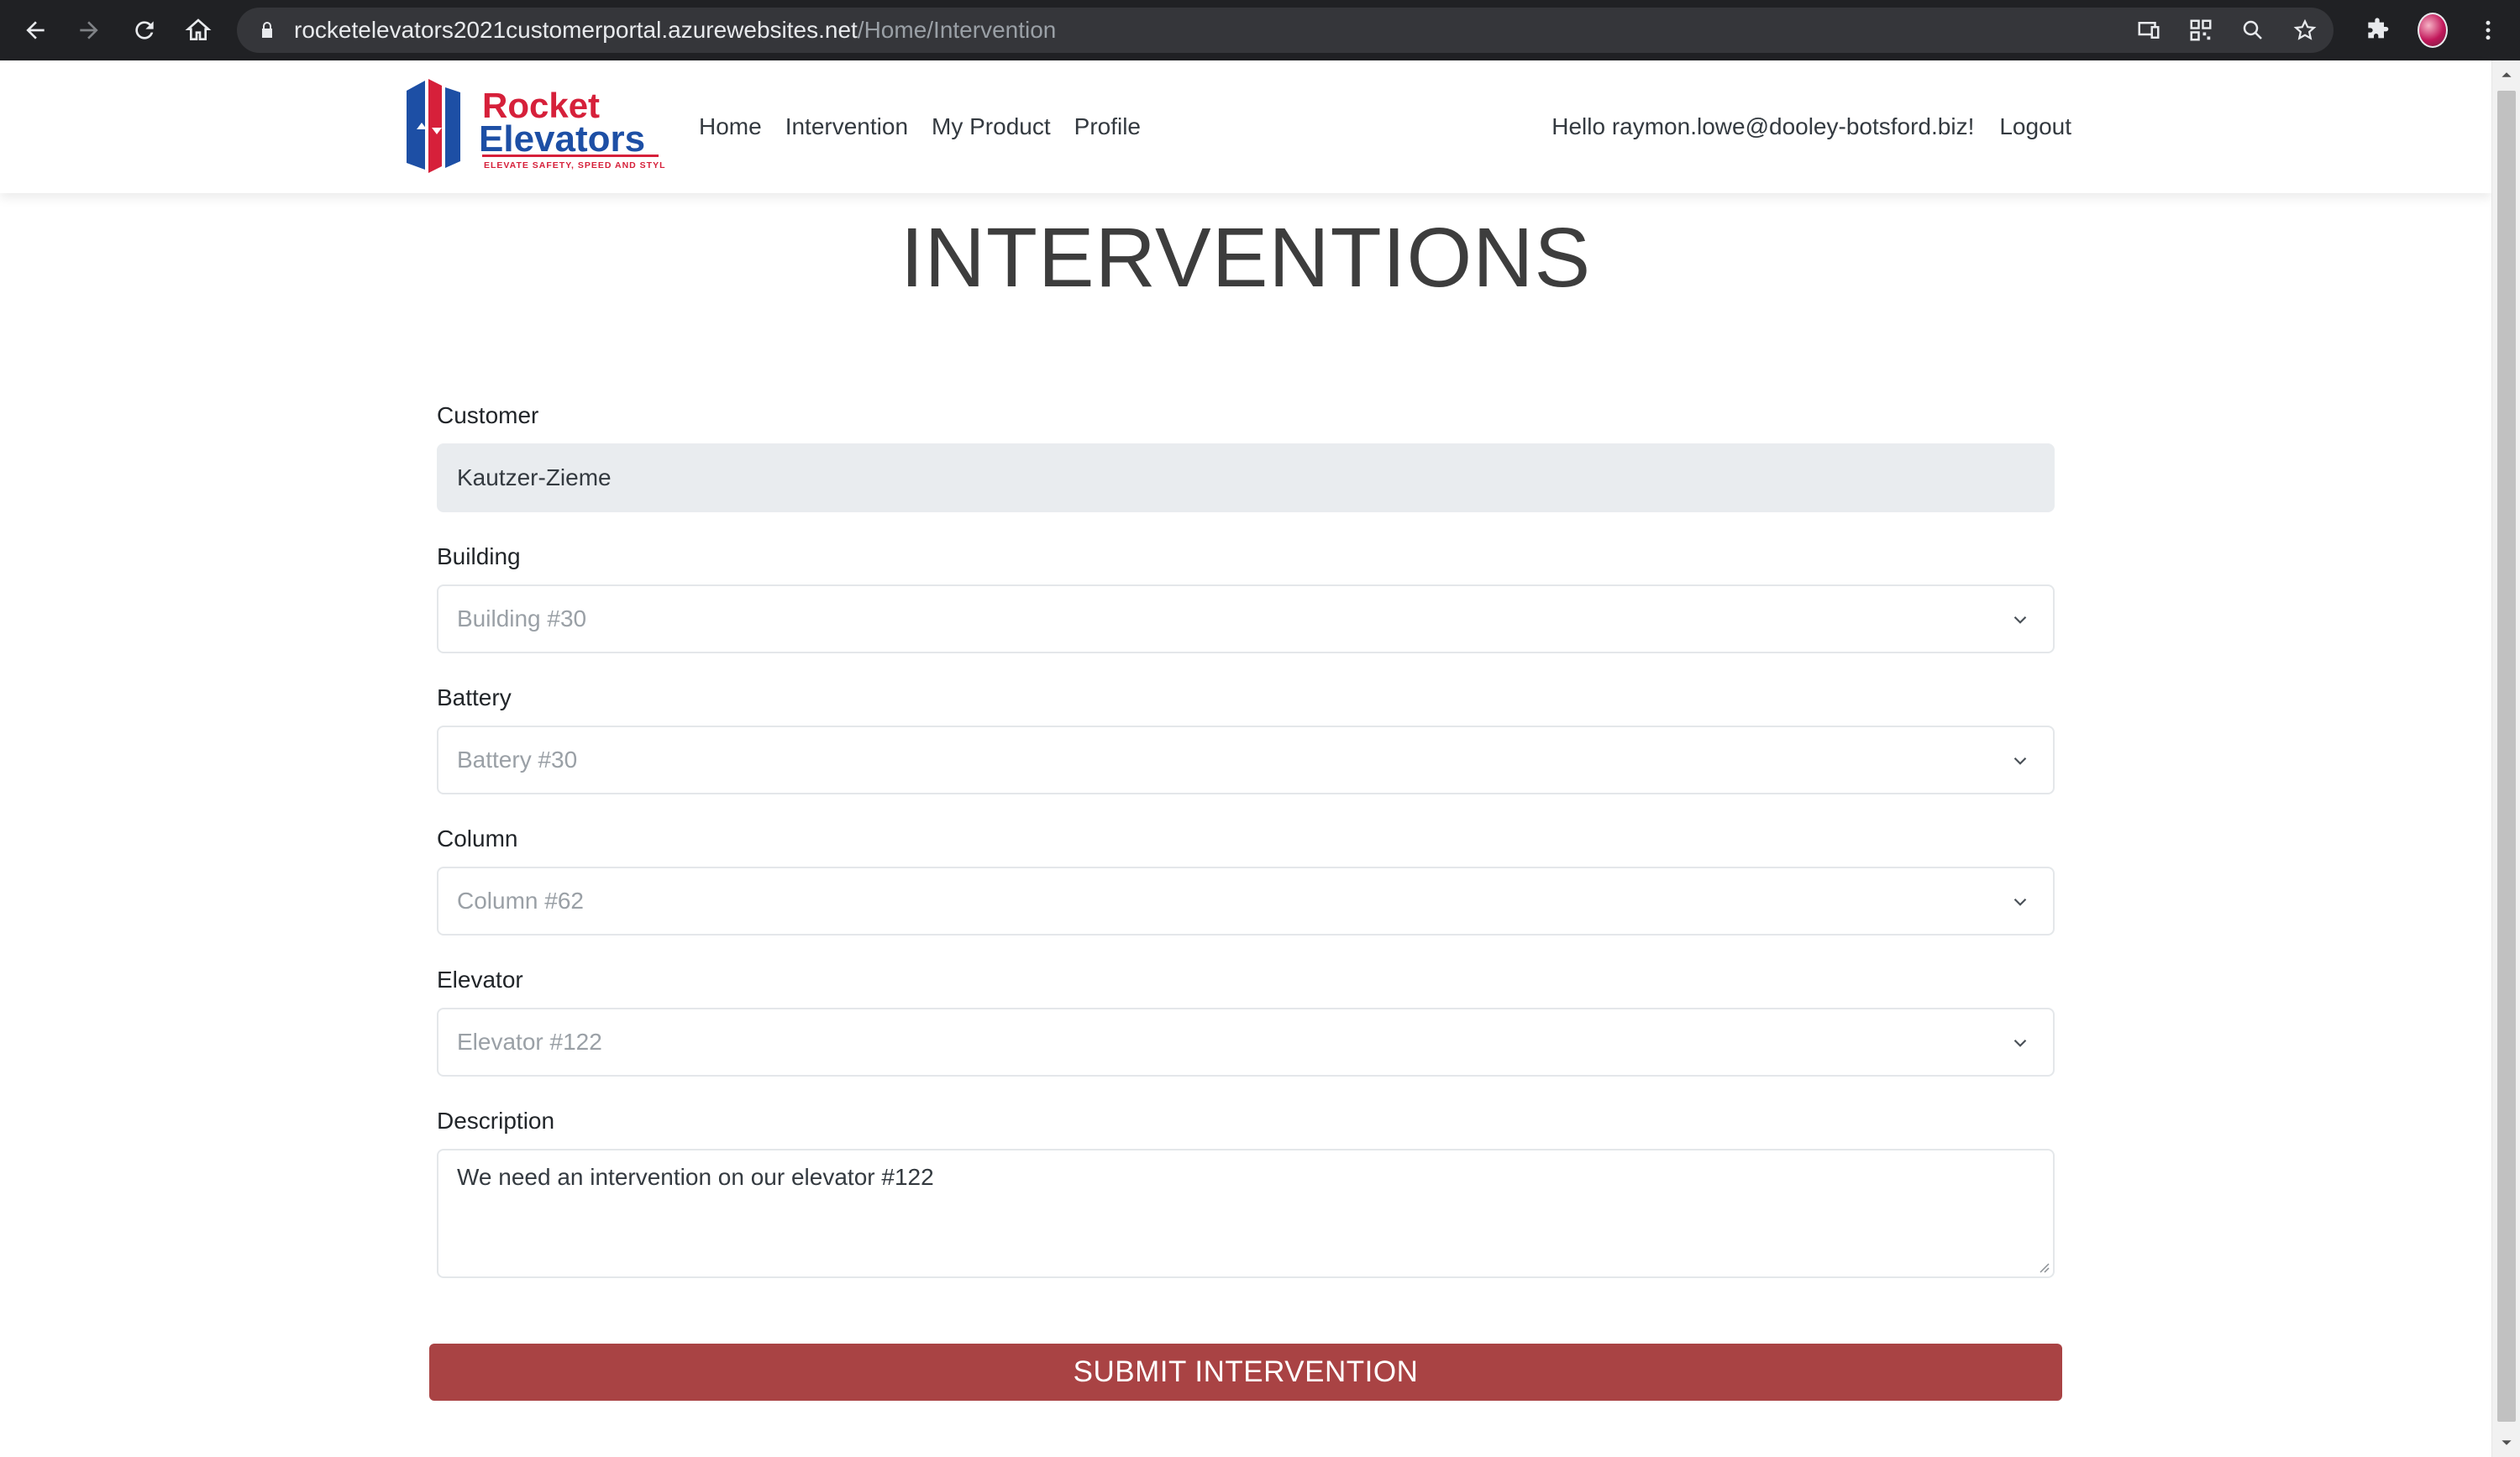 This screenshot has height=1457, width=2520. What do you see at coordinates (35, 30) in the screenshot?
I see `back-icon` at bounding box center [35, 30].